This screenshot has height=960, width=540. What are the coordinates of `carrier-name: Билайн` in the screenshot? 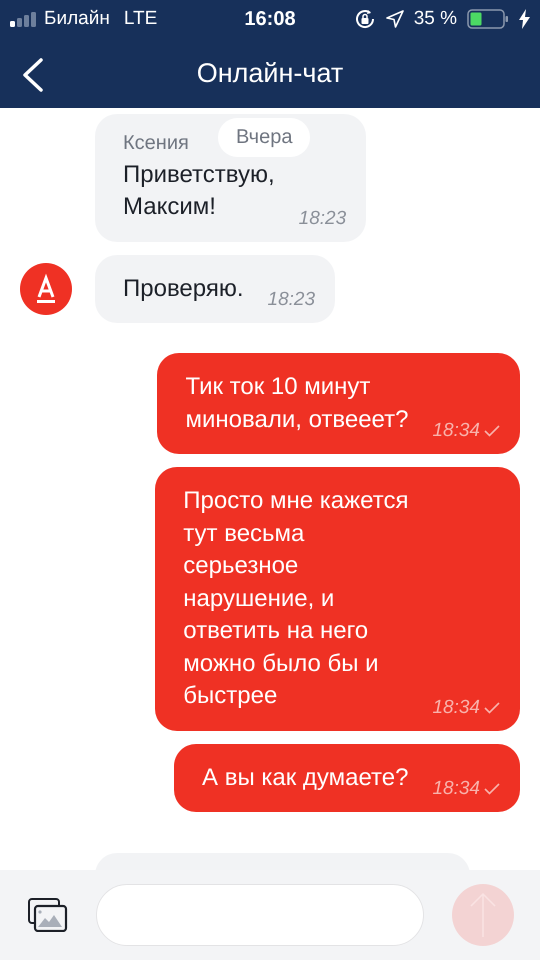 It's located at (77, 19).